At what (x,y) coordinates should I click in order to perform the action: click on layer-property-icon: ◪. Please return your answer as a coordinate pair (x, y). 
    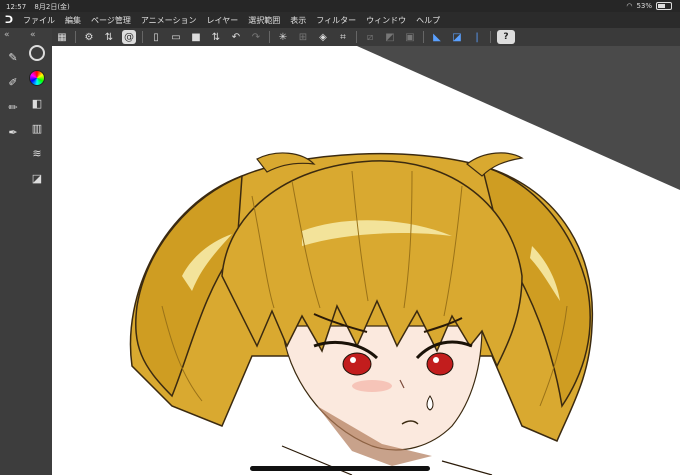
    Looking at the image, I should click on (37, 178).